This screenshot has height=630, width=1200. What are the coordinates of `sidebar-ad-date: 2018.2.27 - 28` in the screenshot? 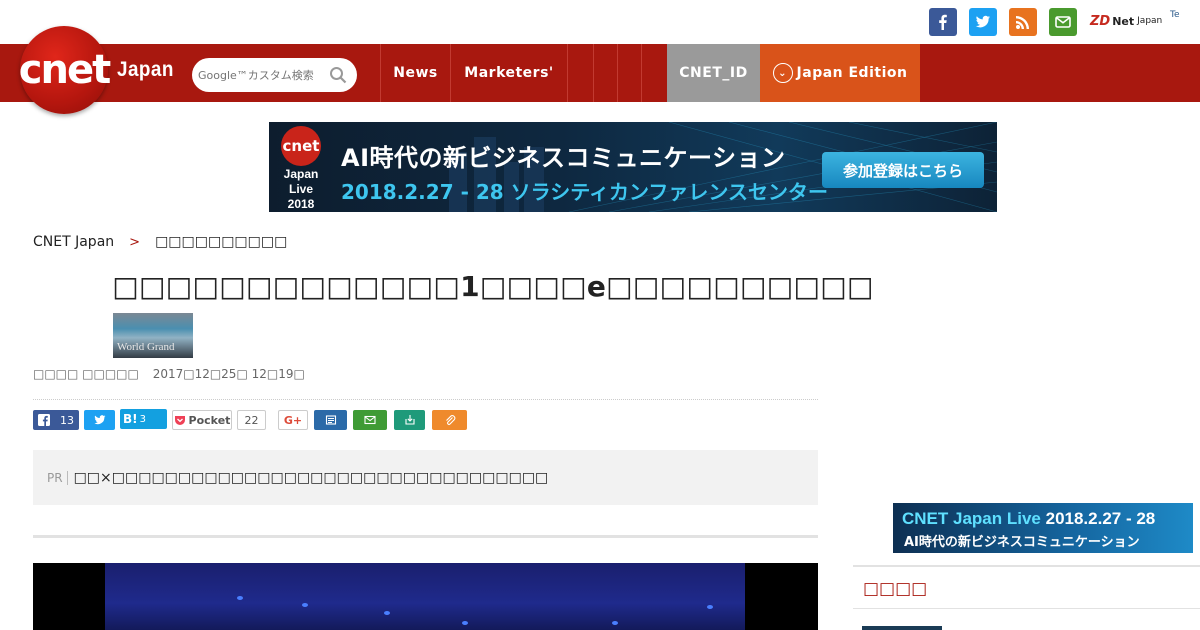 It's located at (1100, 518).